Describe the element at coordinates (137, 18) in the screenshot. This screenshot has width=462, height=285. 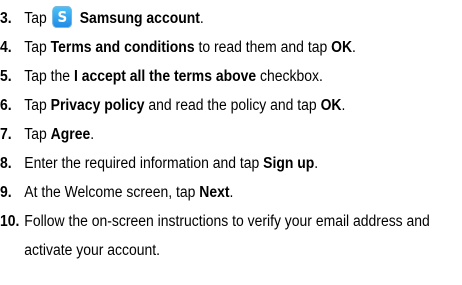
I see `step-emphasis-text: Samsung account` at that location.